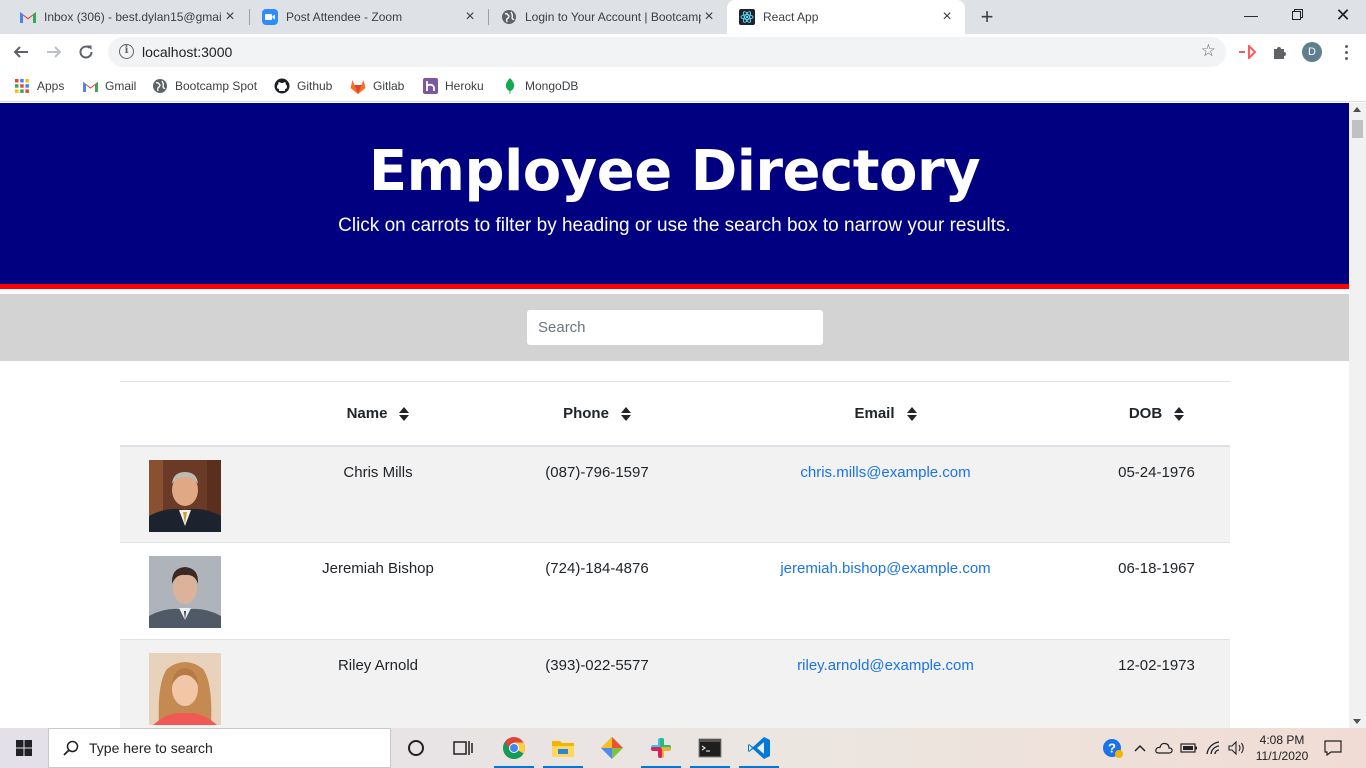 This screenshot has height=768, width=1366. What do you see at coordinates (1208, 51) in the screenshot?
I see `bookmark-star-icon: ☆` at bounding box center [1208, 51].